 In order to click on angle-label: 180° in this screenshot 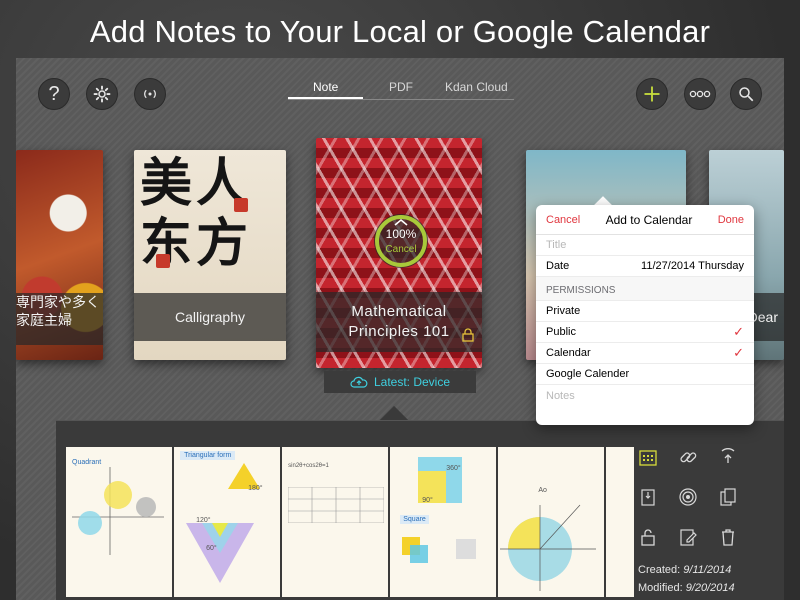, I will do `click(255, 488)`.